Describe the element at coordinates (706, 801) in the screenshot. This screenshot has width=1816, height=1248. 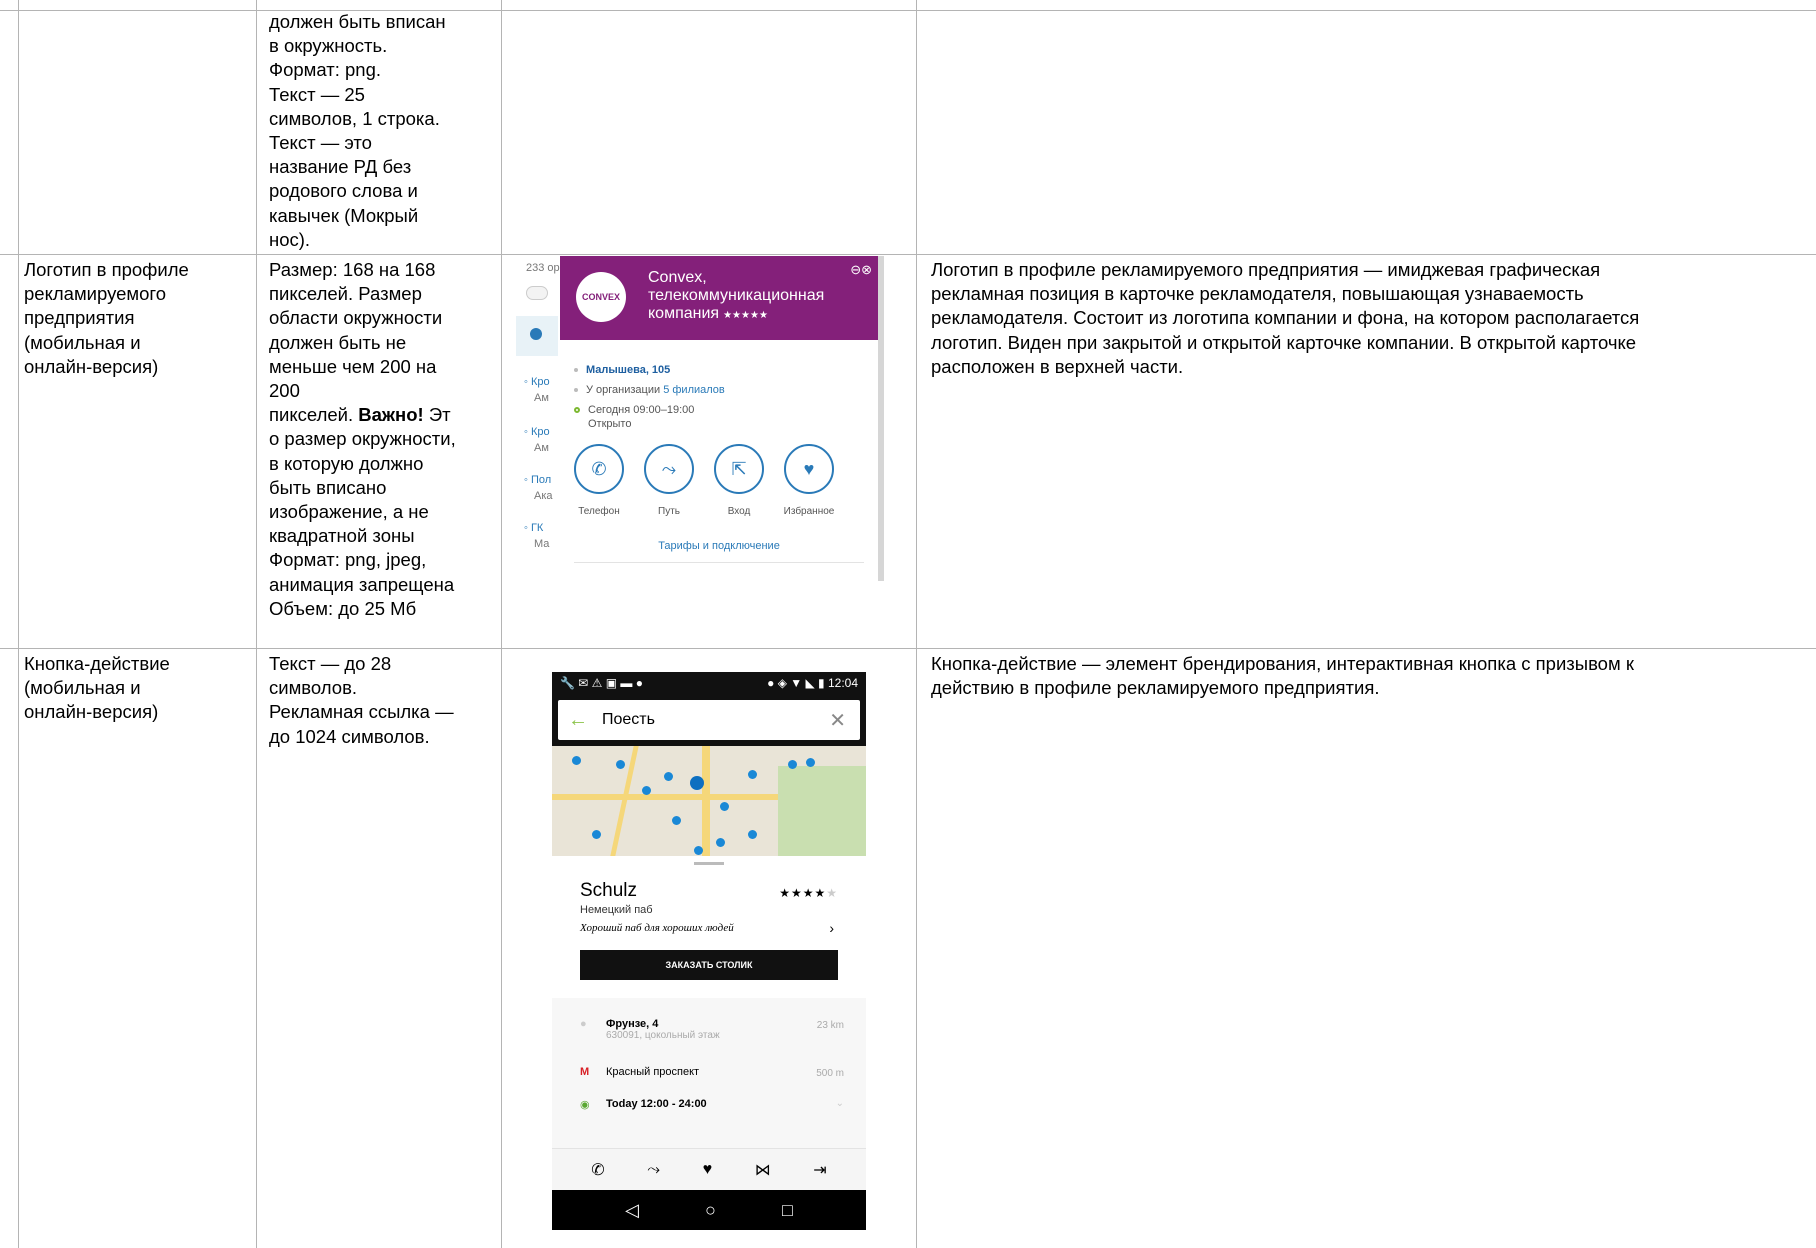
I see `map-road` at that location.